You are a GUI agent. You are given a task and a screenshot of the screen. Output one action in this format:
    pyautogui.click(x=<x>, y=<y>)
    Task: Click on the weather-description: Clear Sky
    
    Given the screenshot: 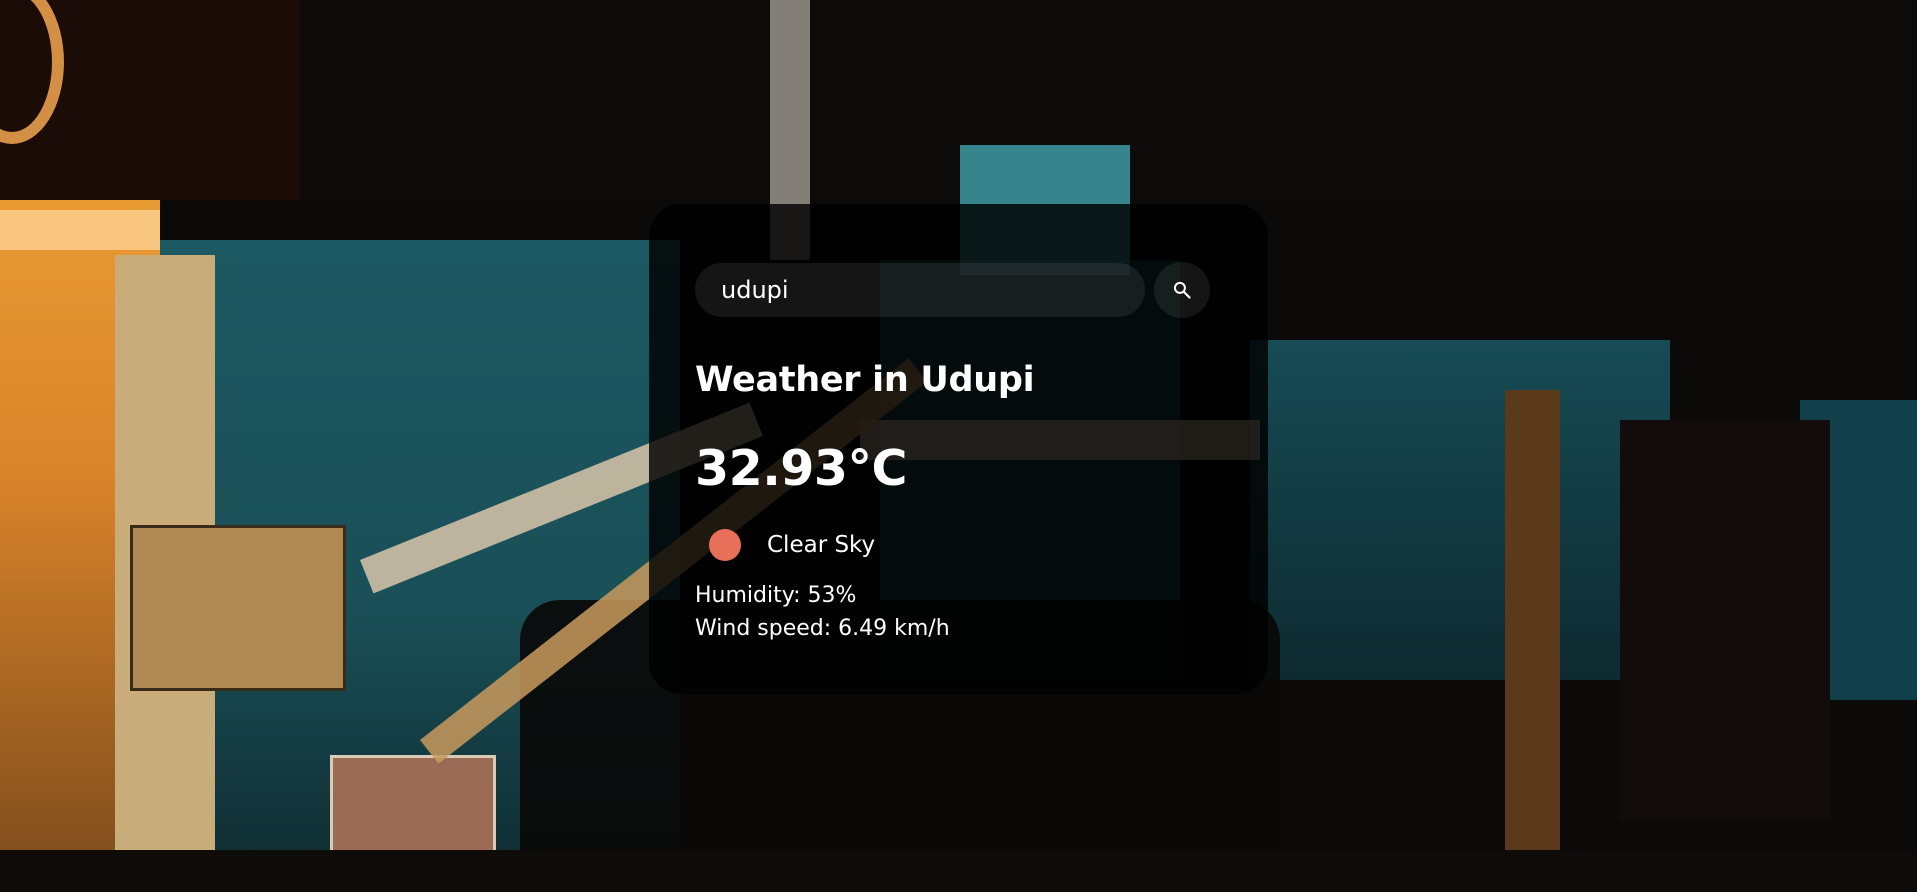 What is the action you would take?
    pyautogui.click(x=821, y=545)
    